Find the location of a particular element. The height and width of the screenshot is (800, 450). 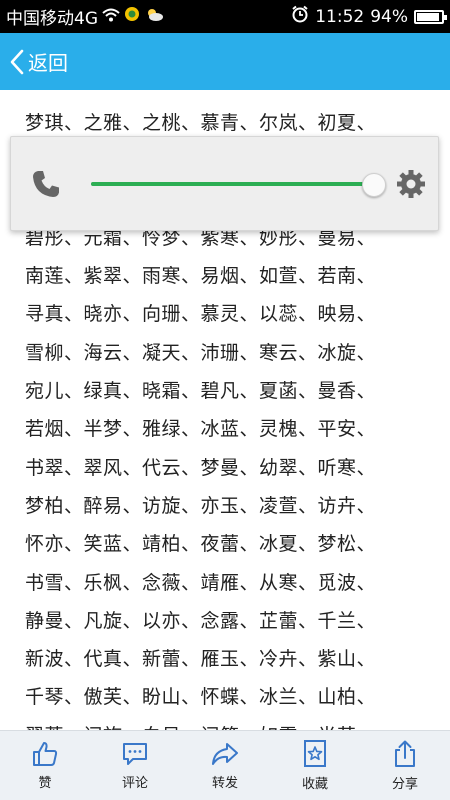

nav-bar: 返回 is located at coordinates (225, 61).